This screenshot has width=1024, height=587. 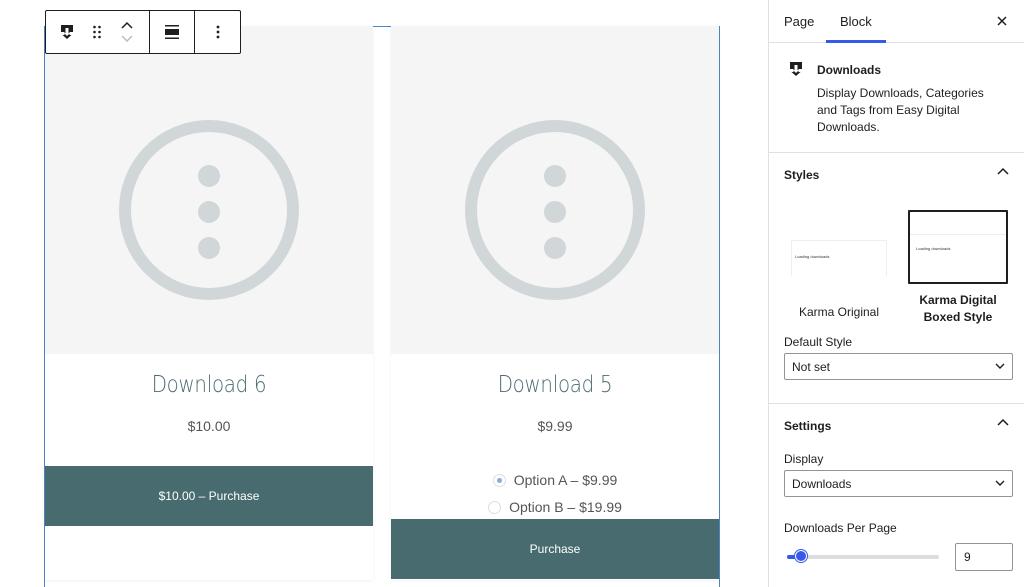 What do you see at coordinates (839, 312) in the screenshot?
I see `style-option-label: Karma Original` at bounding box center [839, 312].